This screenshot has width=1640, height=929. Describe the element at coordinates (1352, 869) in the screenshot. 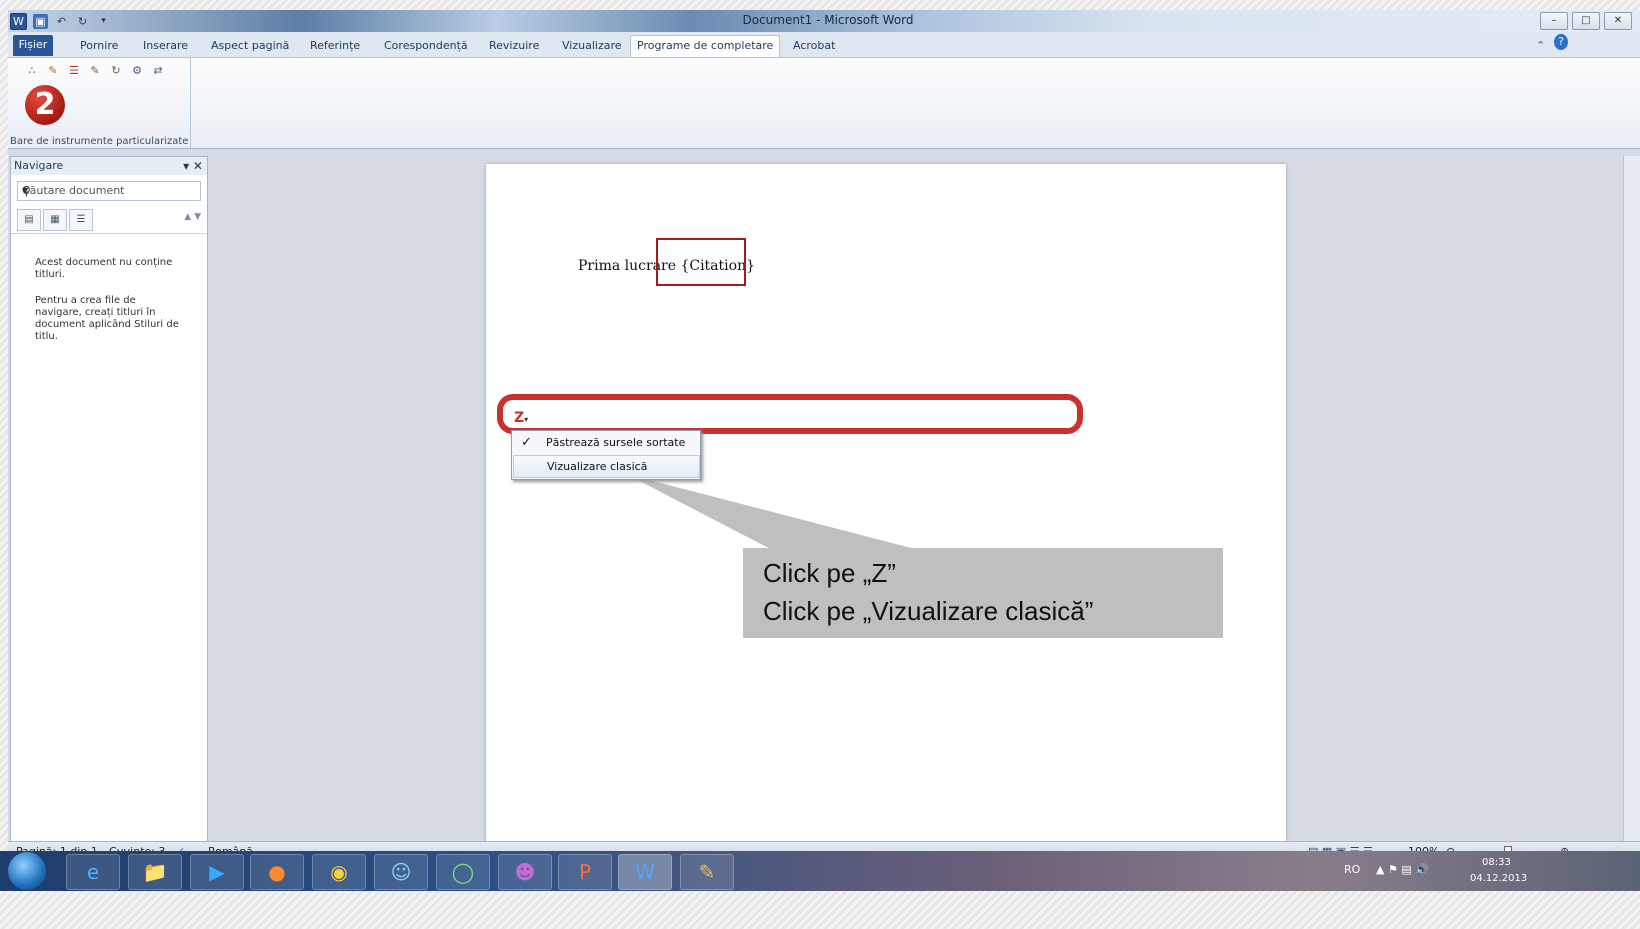

I see `input-language: RO` at that location.